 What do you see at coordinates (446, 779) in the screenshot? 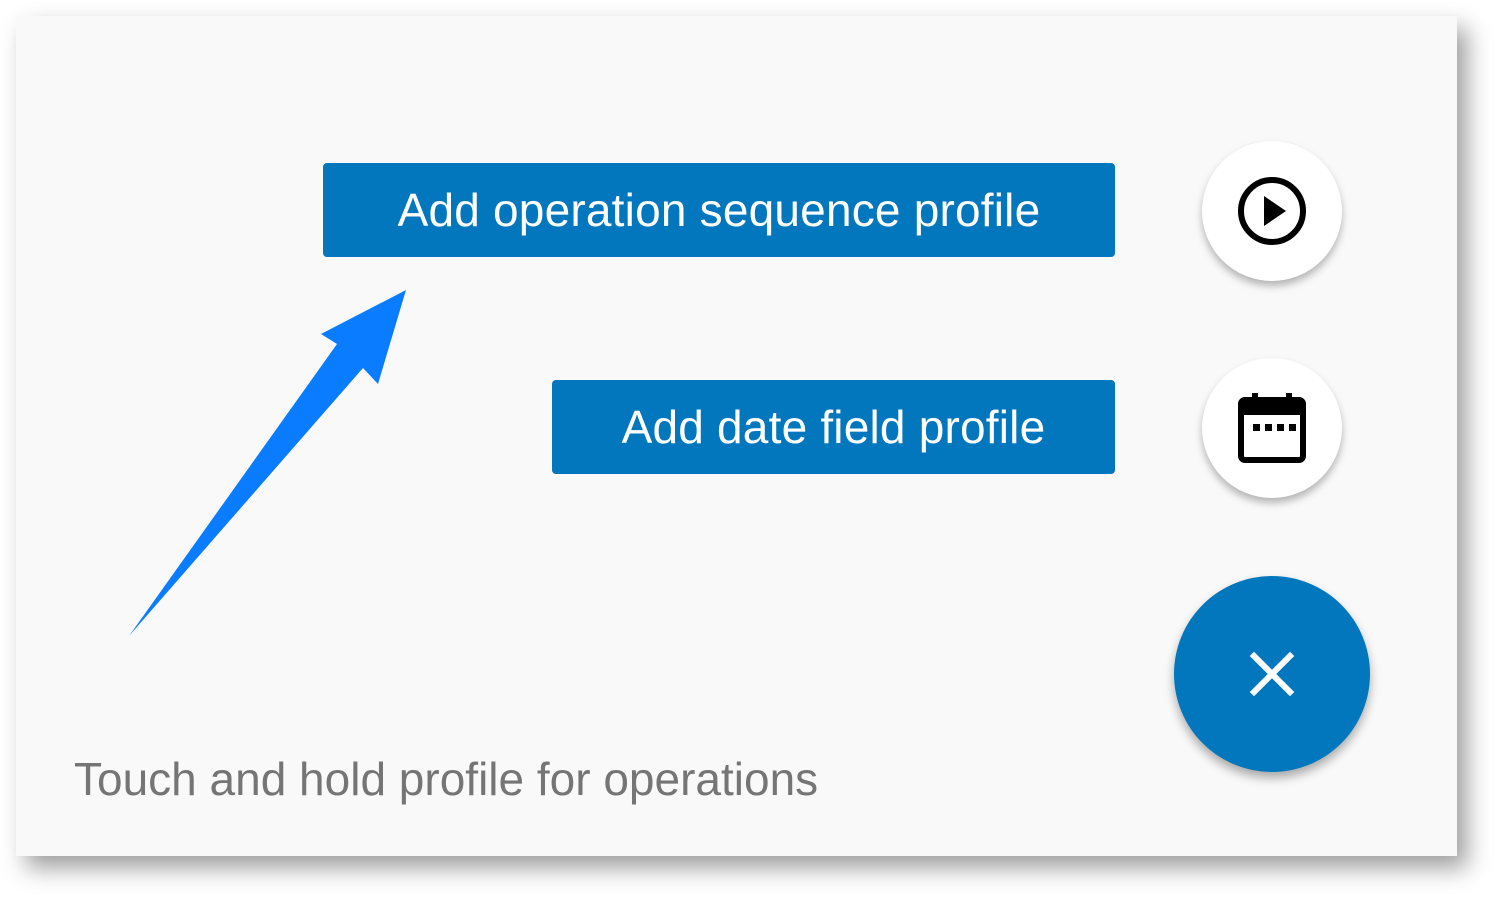
I see `hint-text: Touch and hold profile for operations` at bounding box center [446, 779].